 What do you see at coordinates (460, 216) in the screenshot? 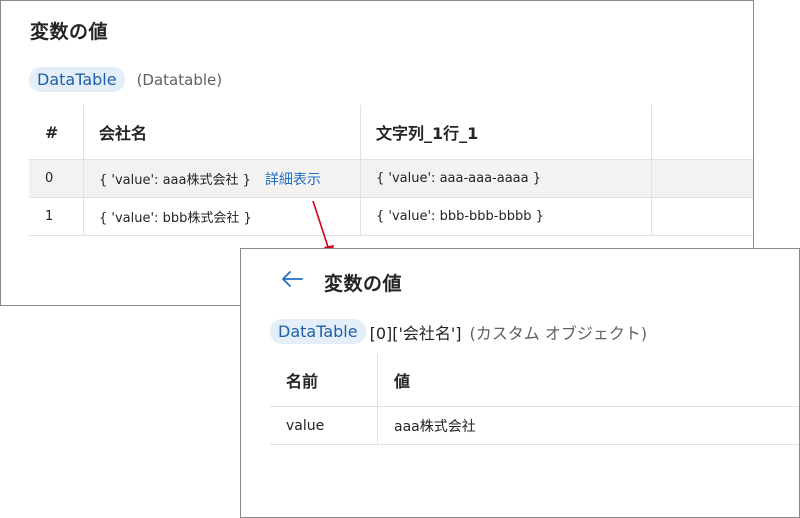
I see `text-value: { 'value': bbb-bbb-bbbb }` at bounding box center [460, 216].